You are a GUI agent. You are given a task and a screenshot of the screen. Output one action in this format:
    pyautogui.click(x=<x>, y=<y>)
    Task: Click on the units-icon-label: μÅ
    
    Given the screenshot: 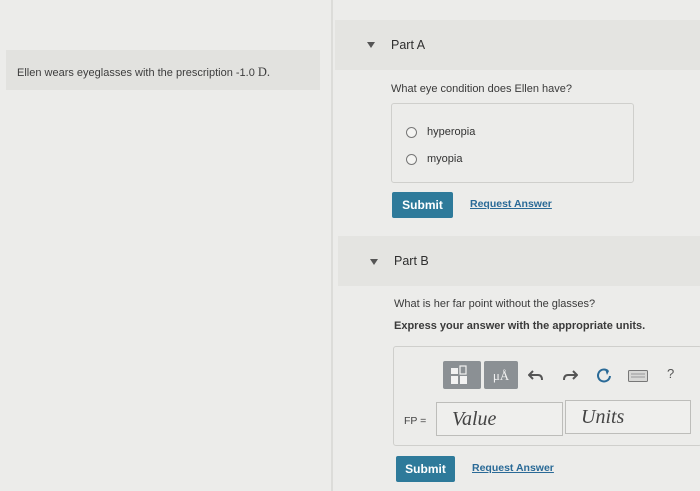 What is the action you would take?
    pyautogui.click(x=501, y=375)
    